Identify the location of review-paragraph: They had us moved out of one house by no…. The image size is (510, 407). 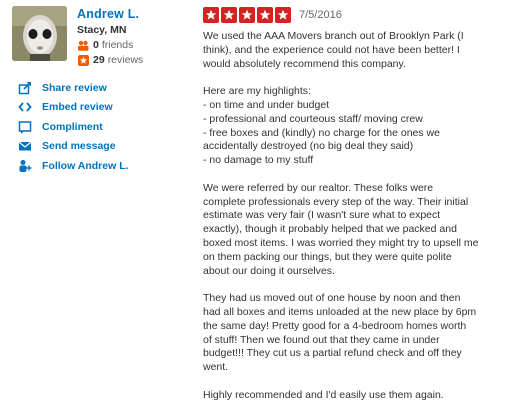
(353, 333).